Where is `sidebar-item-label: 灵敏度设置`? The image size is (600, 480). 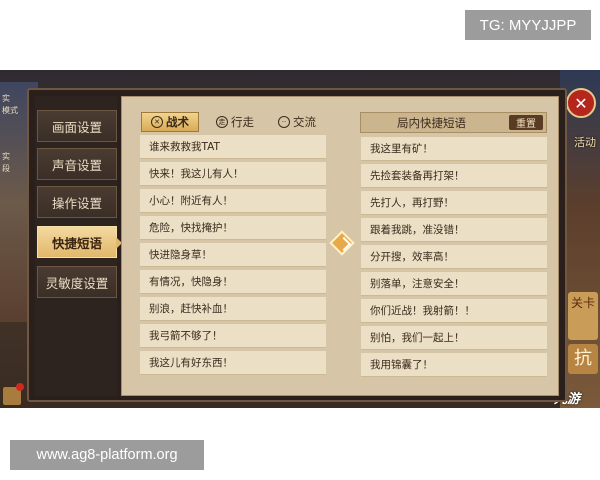 sidebar-item-label: 灵敏度设置 is located at coordinates (77, 283).